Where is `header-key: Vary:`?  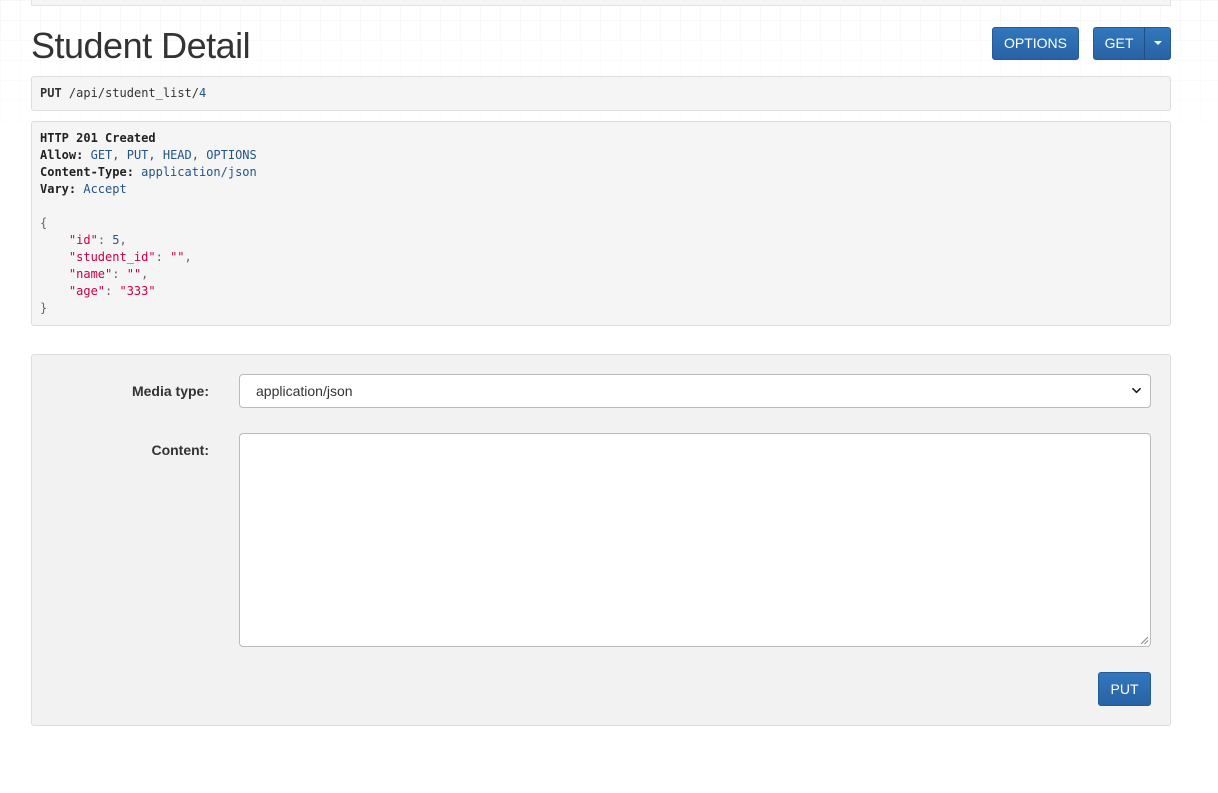 header-key: Vary: is located at coordinates (58, 189).